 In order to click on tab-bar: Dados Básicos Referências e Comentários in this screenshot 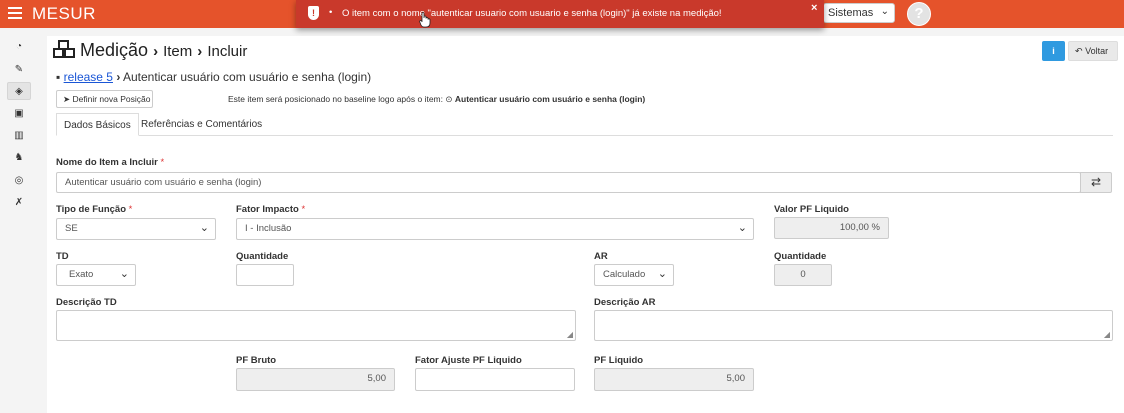, I will do `click(584, 124)`.